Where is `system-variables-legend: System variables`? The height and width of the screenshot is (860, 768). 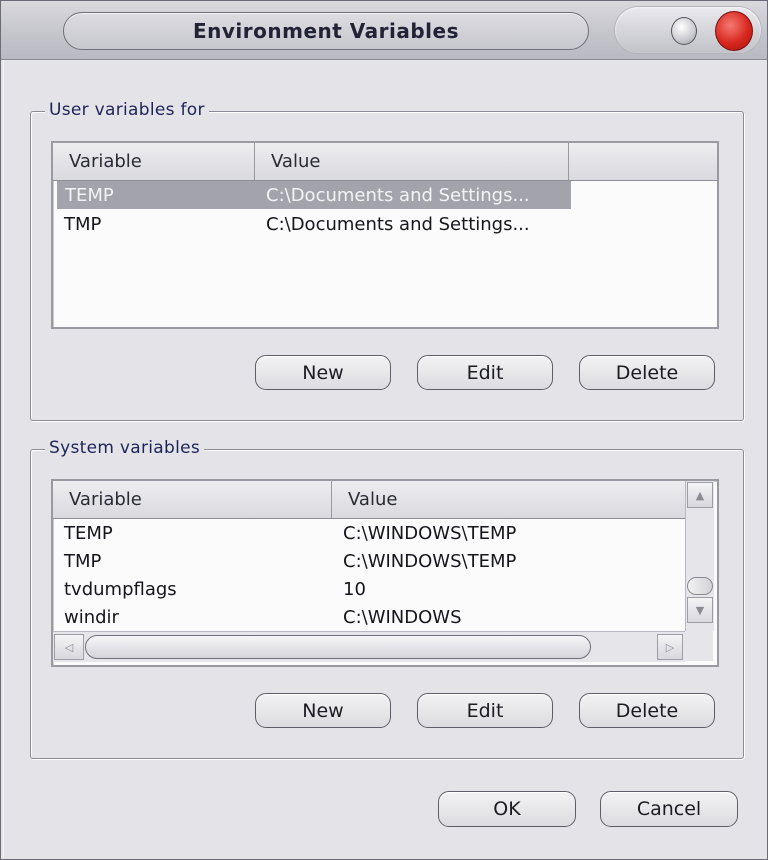 system-variables-legend: System variables is located at coordinates (125, 448).